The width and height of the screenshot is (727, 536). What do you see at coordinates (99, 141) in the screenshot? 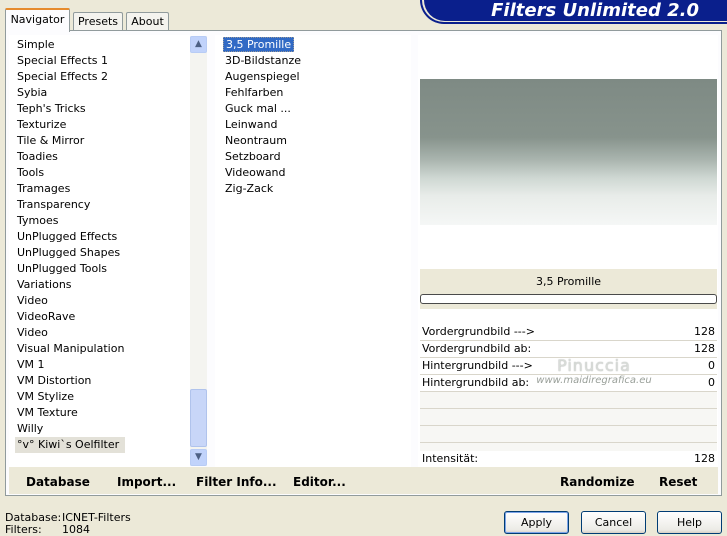
I see `category-item: Tile & Mirror` at bounding box center [99, 141].